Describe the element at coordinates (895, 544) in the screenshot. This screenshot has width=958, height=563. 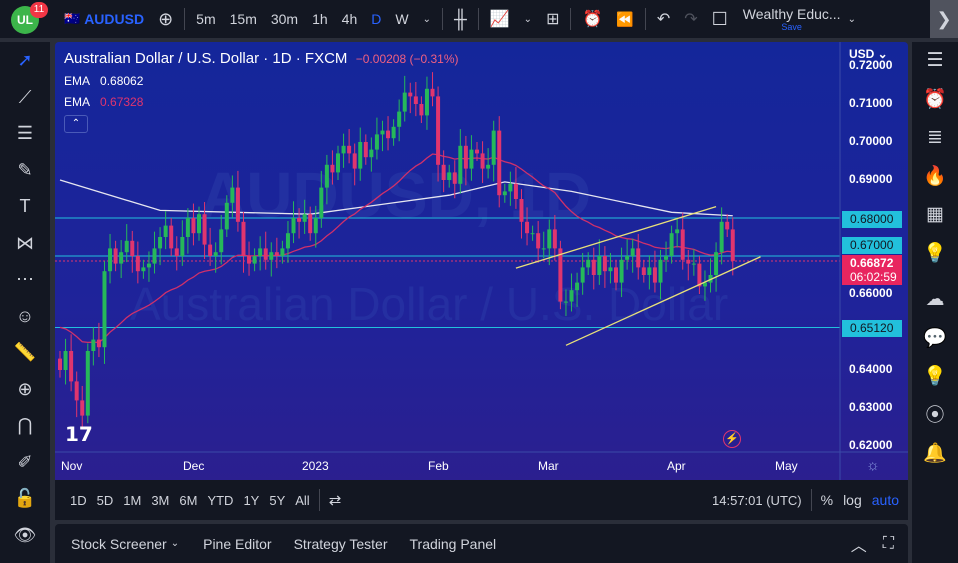
I see `maximize-icon: ⛶` at that location.